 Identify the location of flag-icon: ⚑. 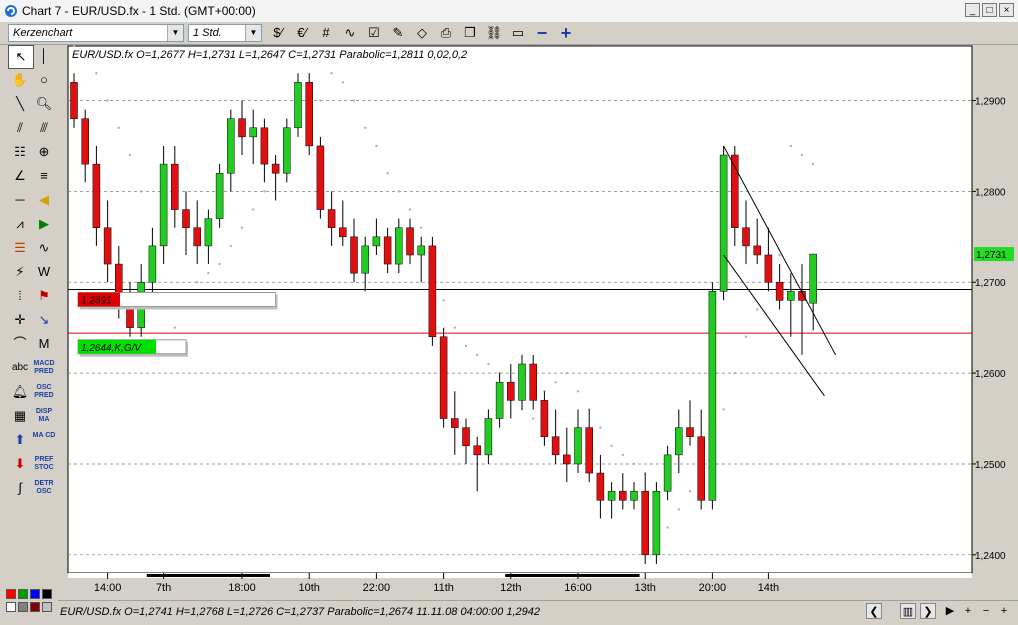
(44, 296).